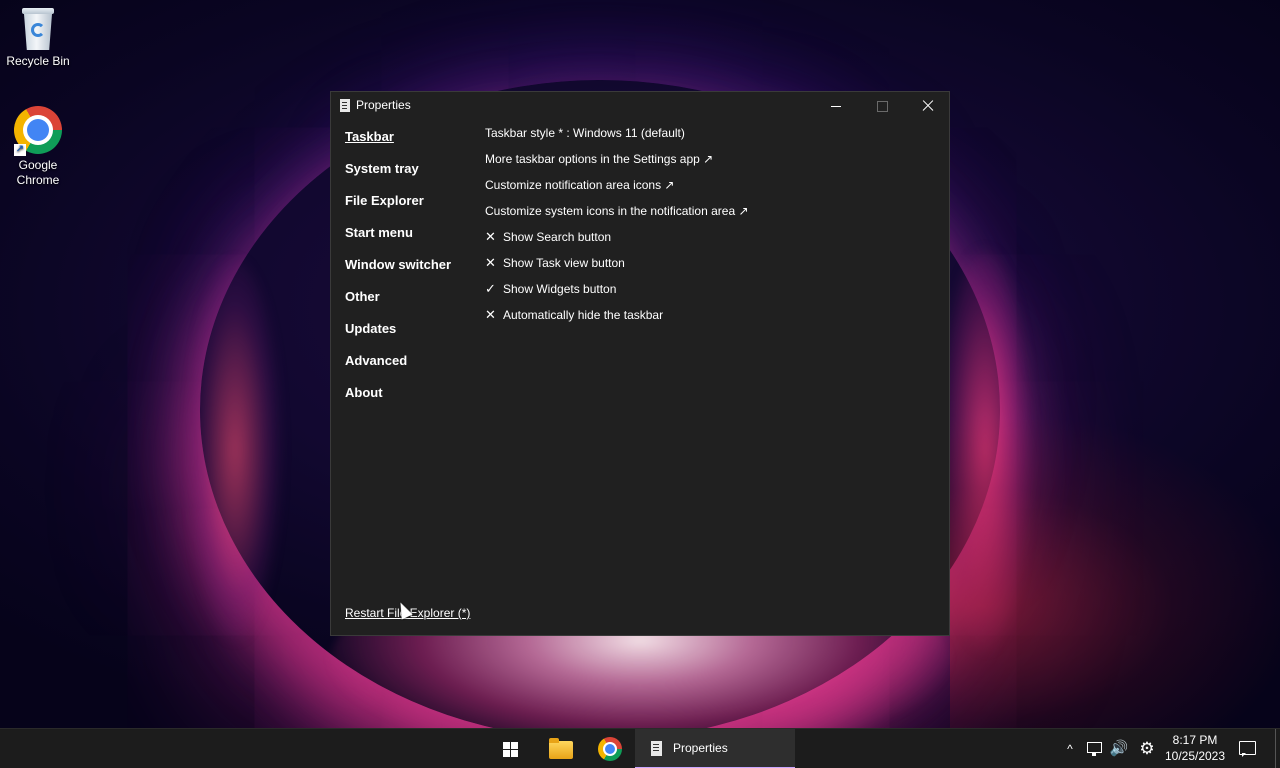  What do you see at coordinates (410, 238) in the screenshot?
I see `nav-item-start-menu: Start menu` at bounding box center [410, 238].